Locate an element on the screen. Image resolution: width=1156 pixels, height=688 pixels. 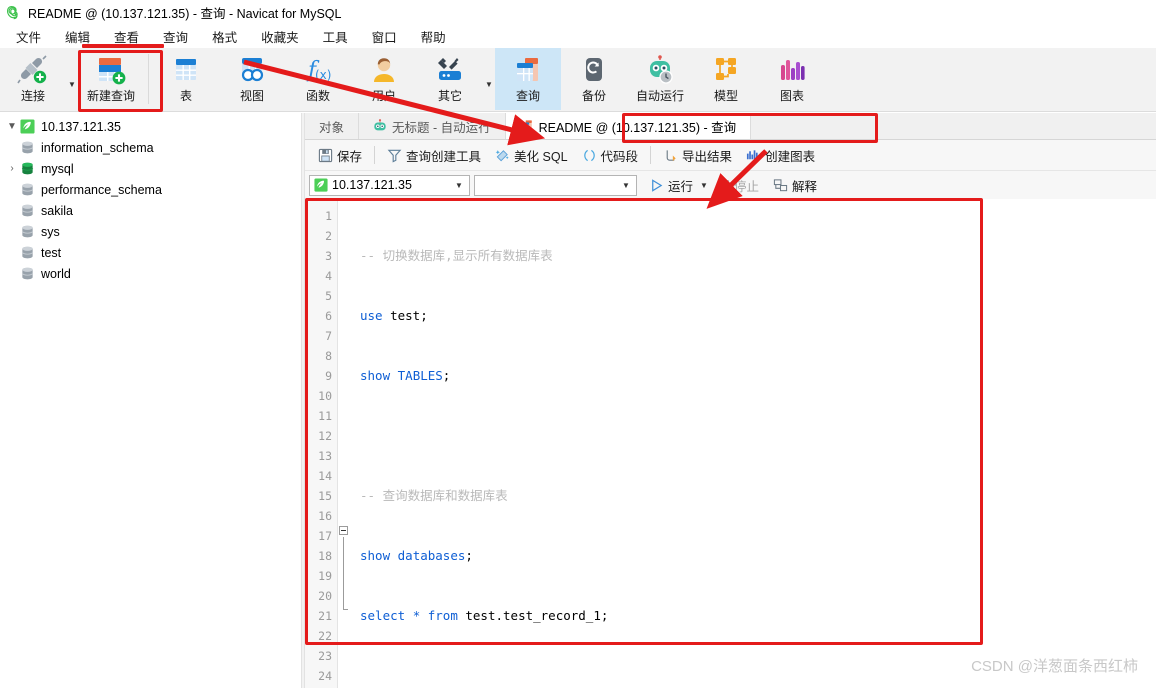
line-number: 3 is located at coordinates (328, 256).